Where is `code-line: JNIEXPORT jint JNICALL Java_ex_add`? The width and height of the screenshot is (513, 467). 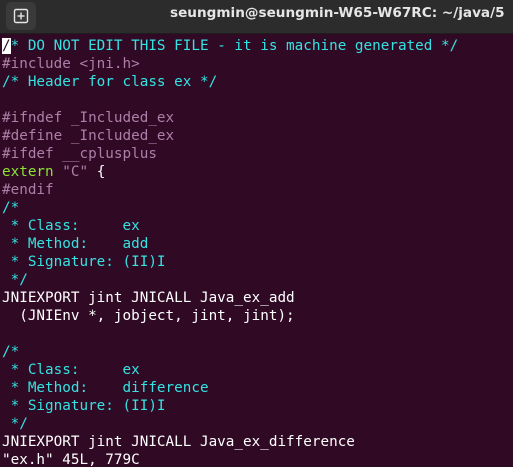 code-line: JNIEXPORT jint JNICALL Java_ex_add is located at coordinates (148, 298).